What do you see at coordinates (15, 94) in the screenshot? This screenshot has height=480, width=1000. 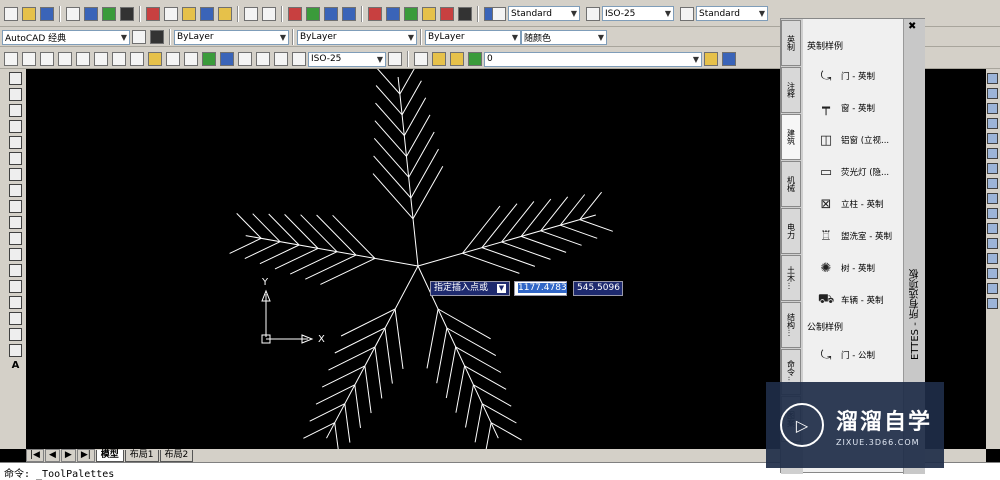 I see `construction-line-icon` at bounding box center [15, 94].